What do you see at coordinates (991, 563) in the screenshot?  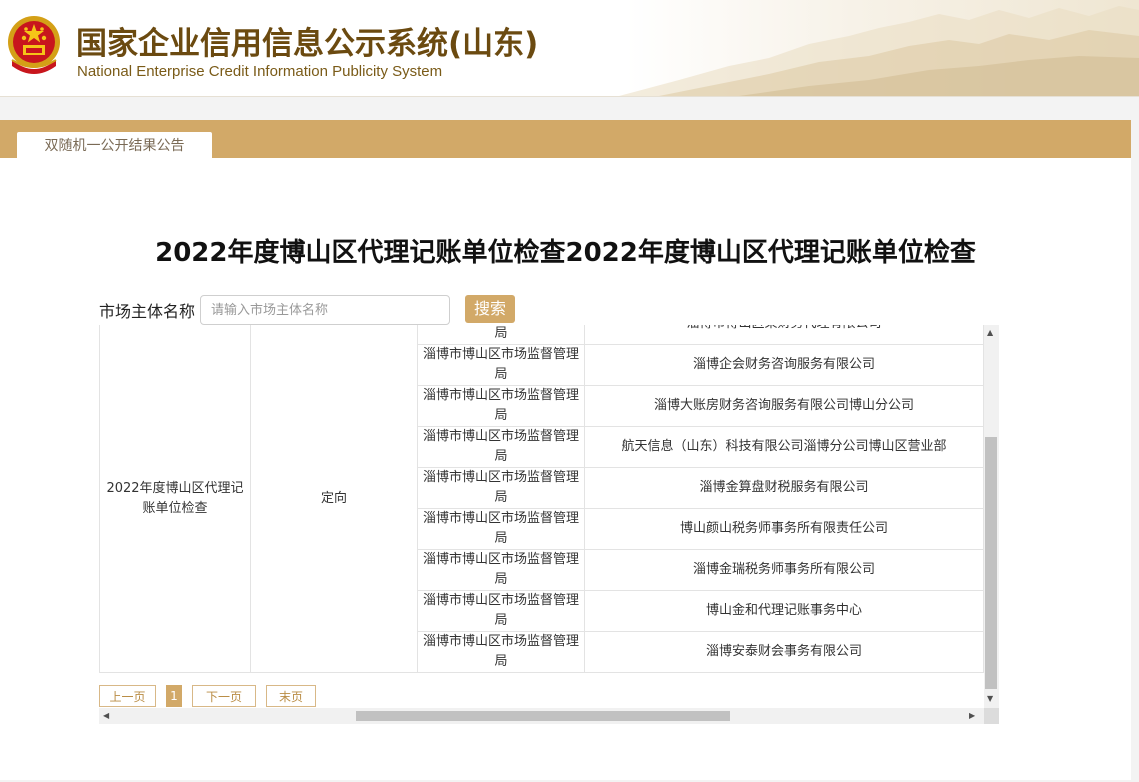 I see `vertical-scroll-thumb` at bounding box center [991, 563].